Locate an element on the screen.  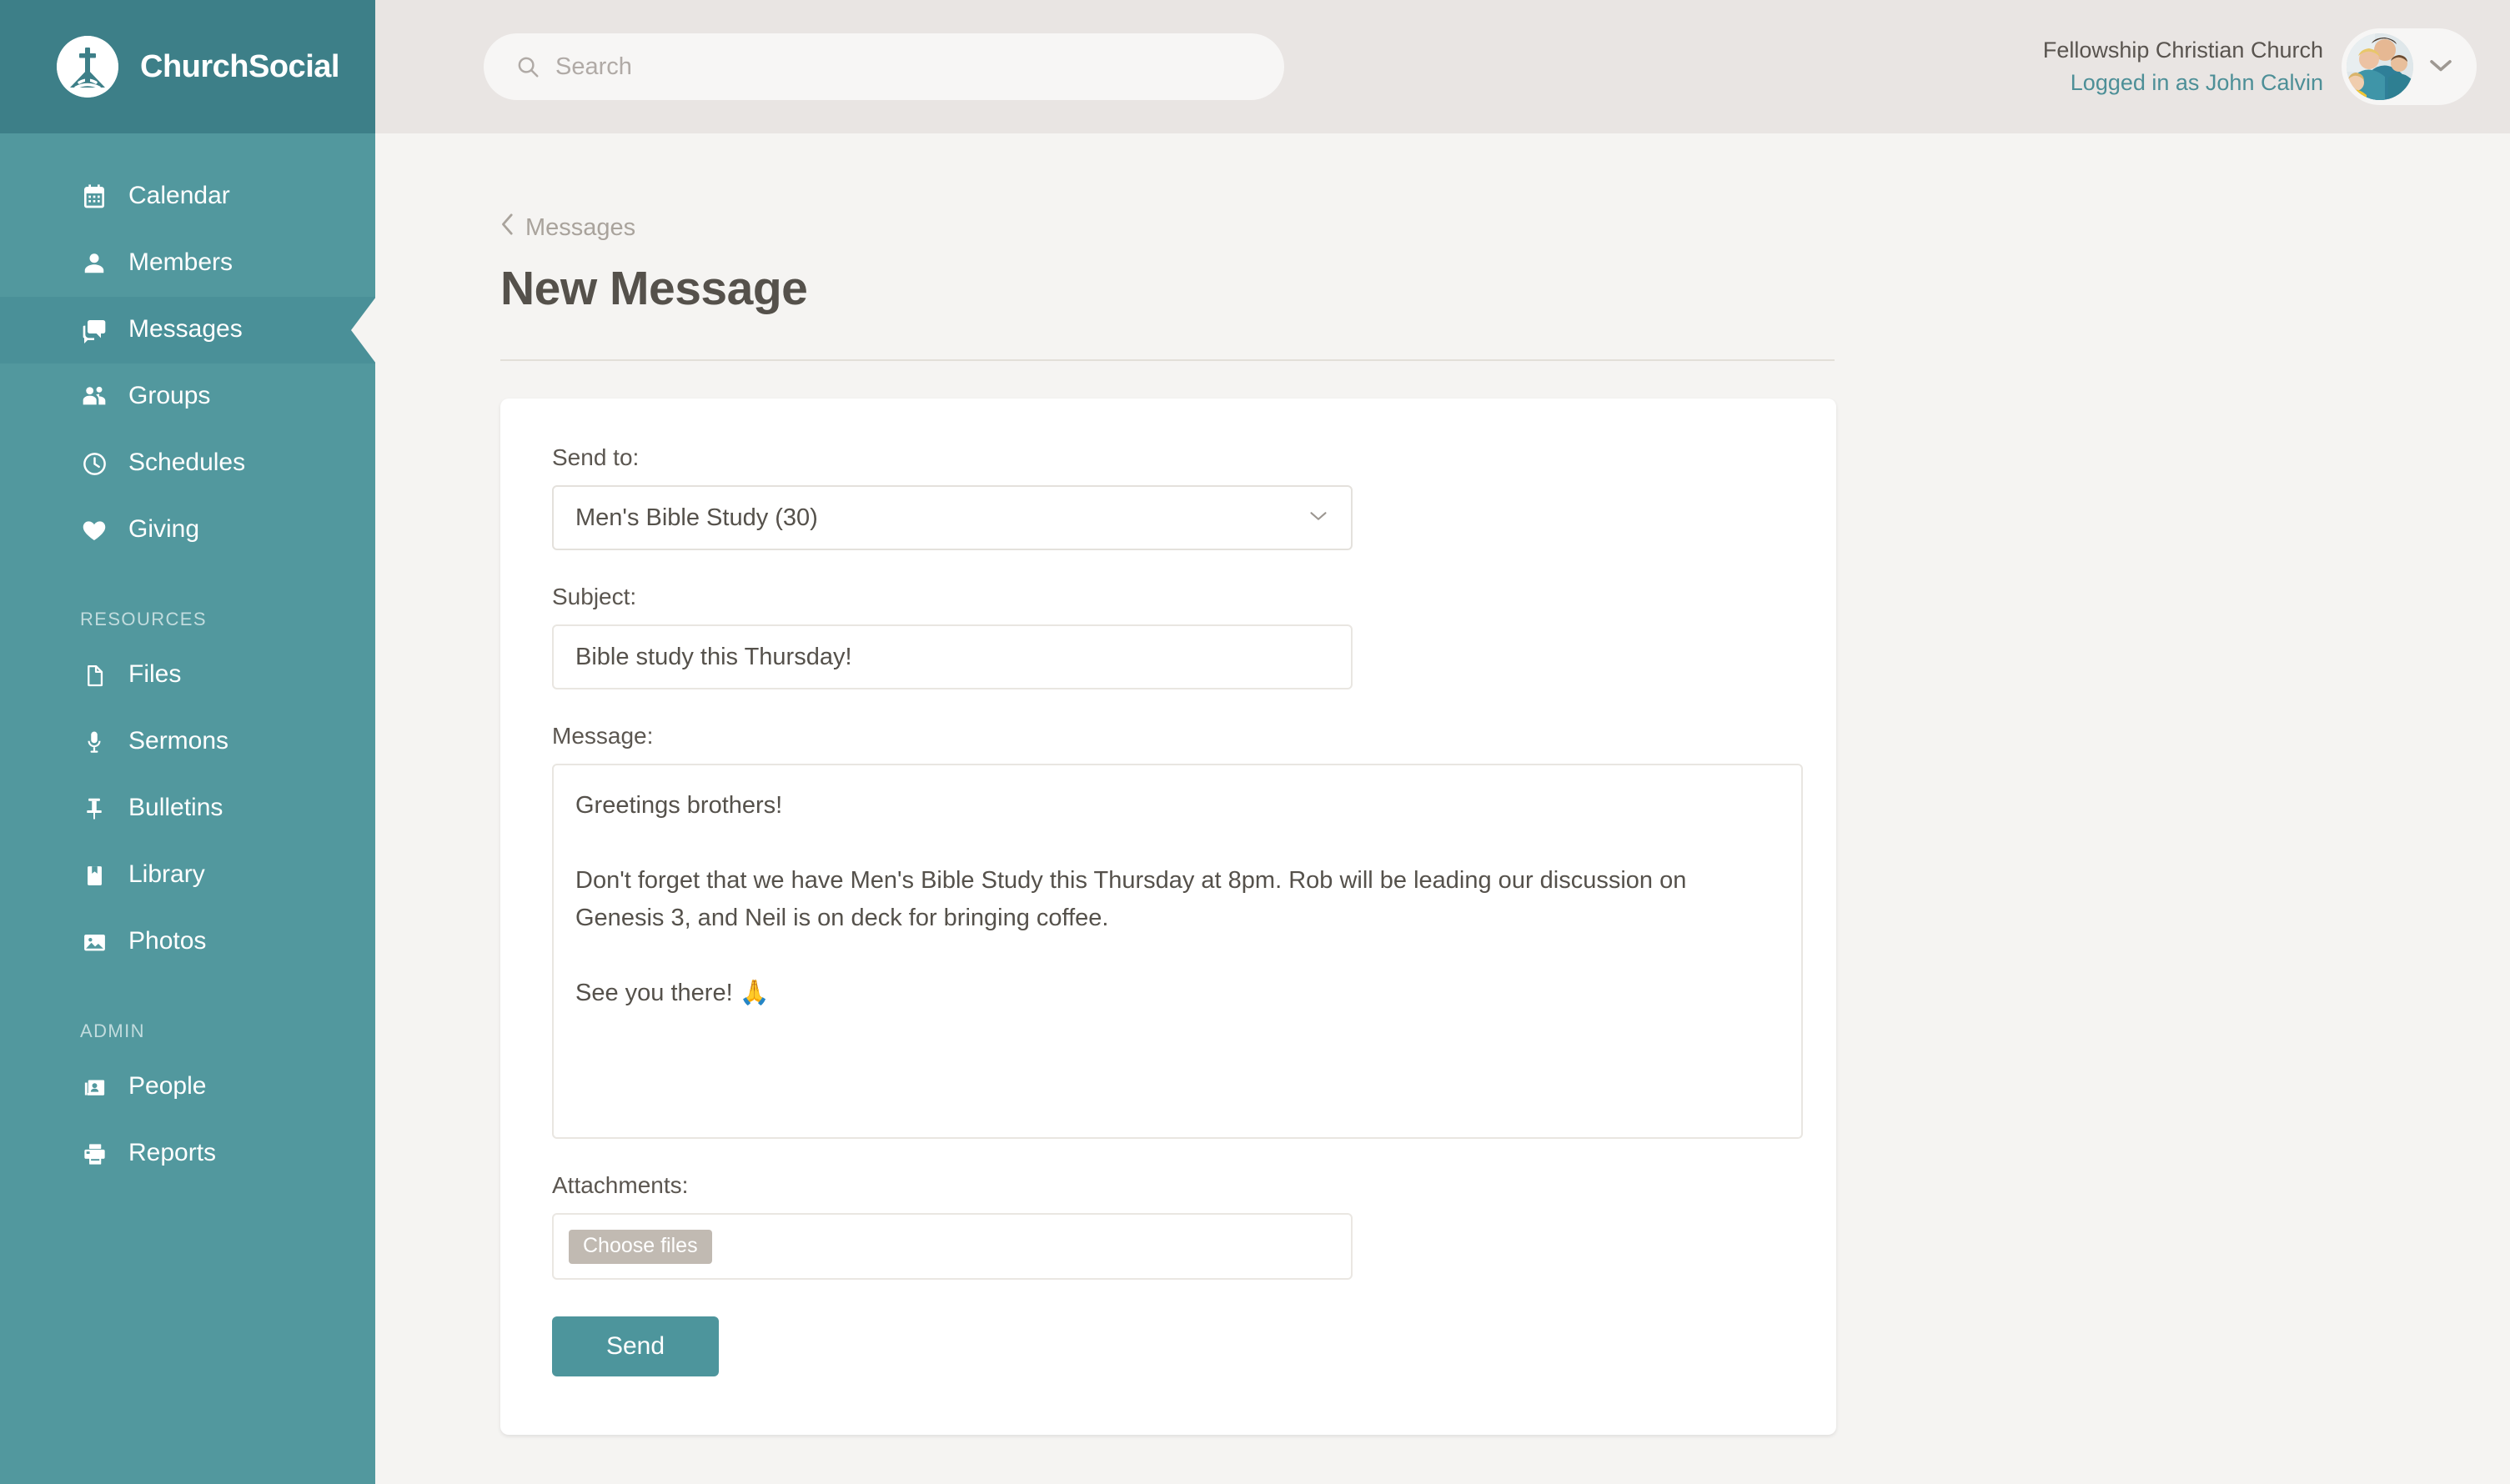
logged-in-as: Logged in as John Calvin is located at coordinates (2183, 83).